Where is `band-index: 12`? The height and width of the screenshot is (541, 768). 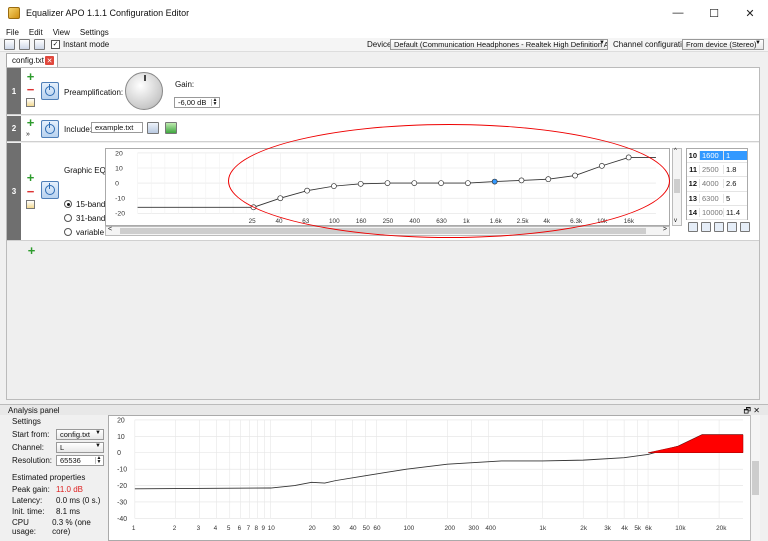
band-index: 12 is located at coordinates (692, 184).